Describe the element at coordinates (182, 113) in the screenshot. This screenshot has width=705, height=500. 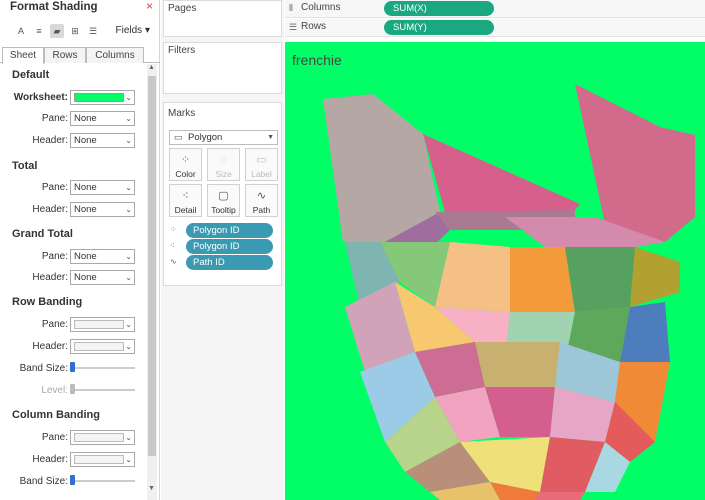
I see `marks-title: Marks` at that location.